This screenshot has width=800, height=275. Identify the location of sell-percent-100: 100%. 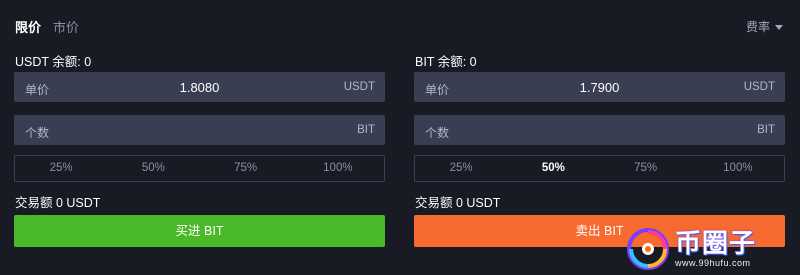
(738, 168).